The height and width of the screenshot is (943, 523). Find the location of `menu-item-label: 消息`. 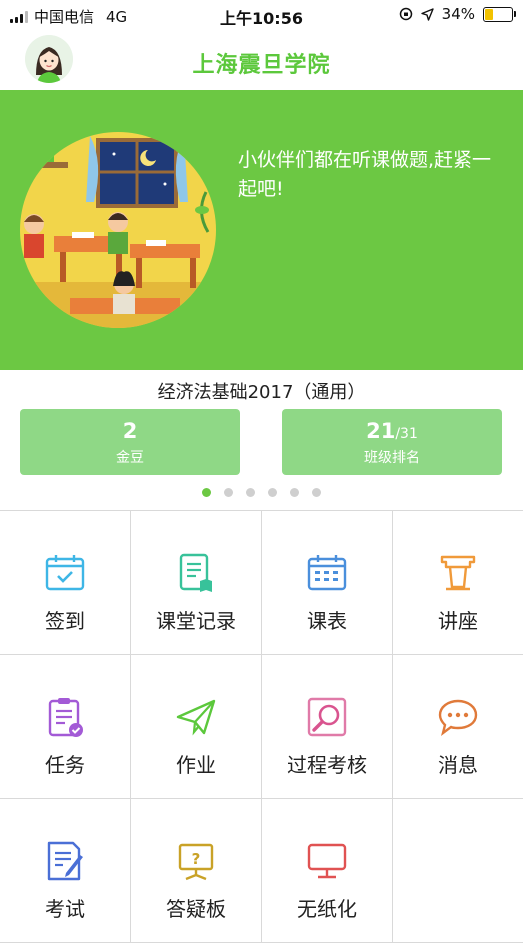

menu-item-label: 消息 is located at coordinates (458, 765).